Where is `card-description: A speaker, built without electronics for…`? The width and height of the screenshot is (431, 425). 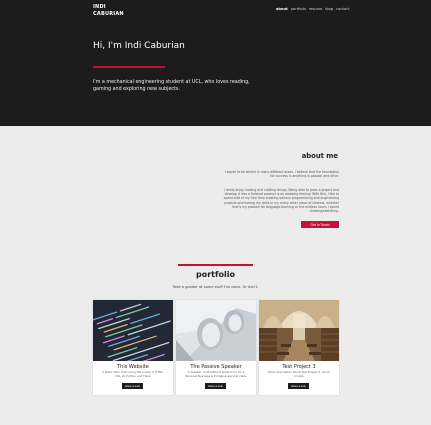 card-description: A speaker, built without electronics for… is located at coordinates (216, 374).